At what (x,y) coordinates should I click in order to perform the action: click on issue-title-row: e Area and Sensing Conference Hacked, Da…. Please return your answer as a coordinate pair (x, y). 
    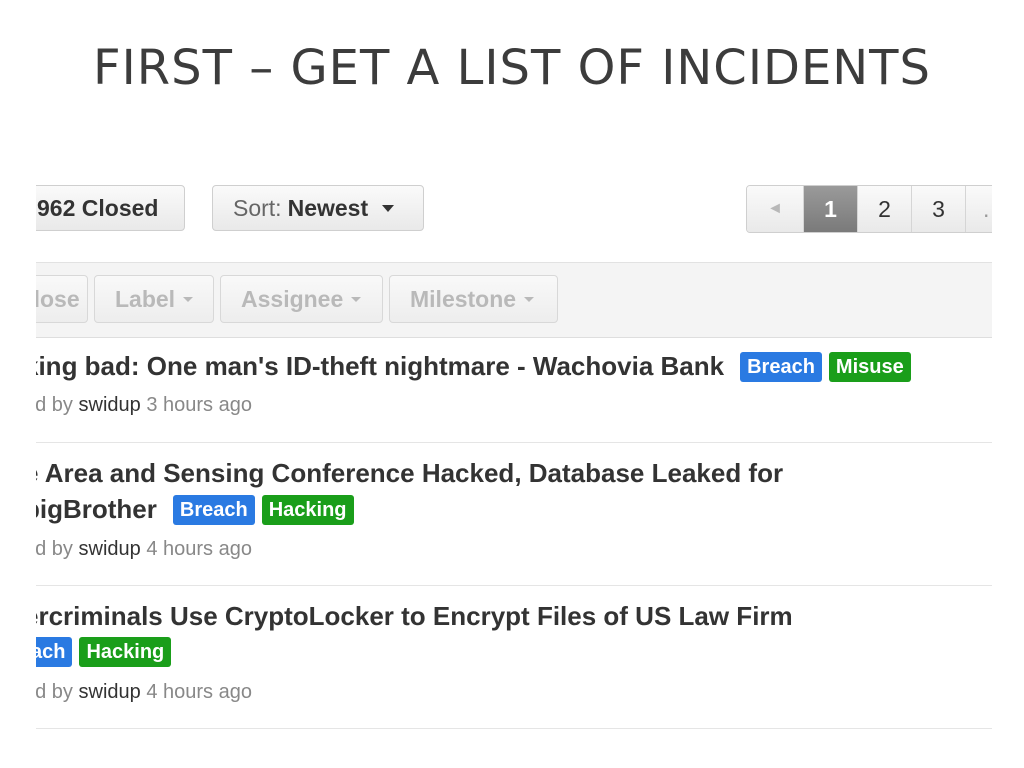
    Looking at the image, I should click on (409, 473).